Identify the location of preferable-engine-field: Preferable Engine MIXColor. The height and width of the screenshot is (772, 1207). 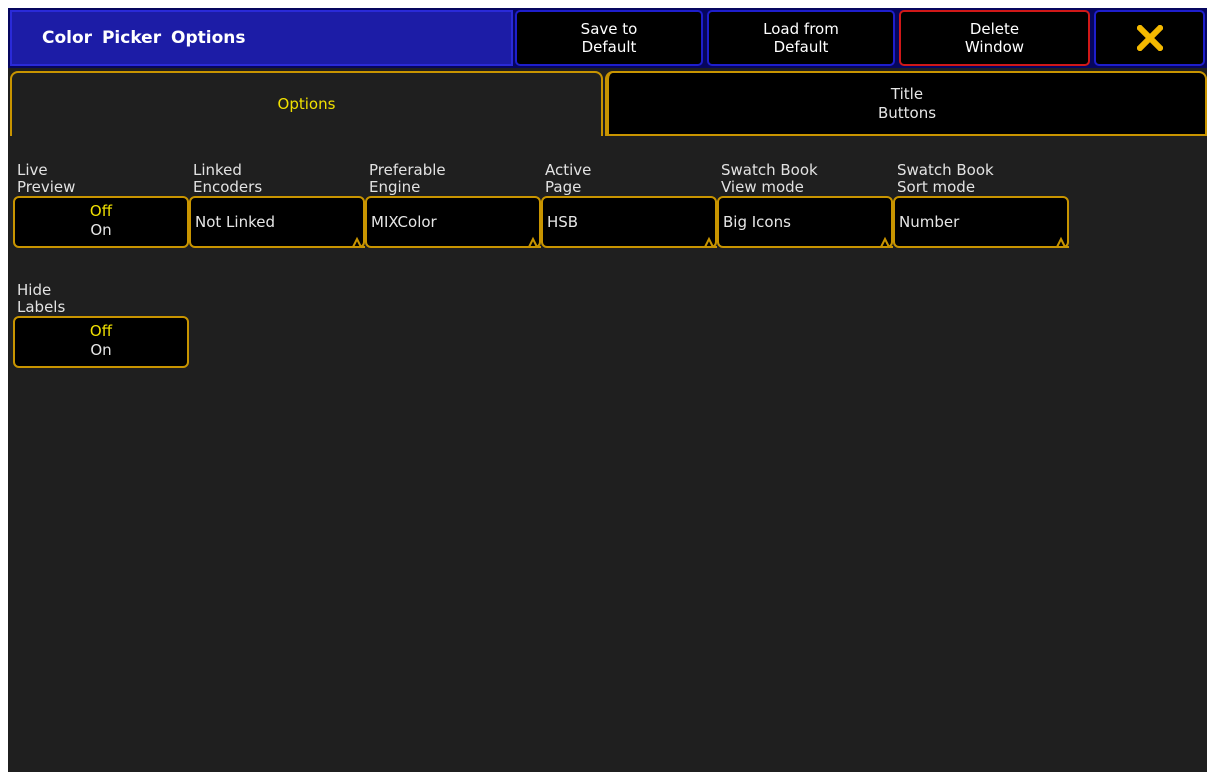
(453, 205).